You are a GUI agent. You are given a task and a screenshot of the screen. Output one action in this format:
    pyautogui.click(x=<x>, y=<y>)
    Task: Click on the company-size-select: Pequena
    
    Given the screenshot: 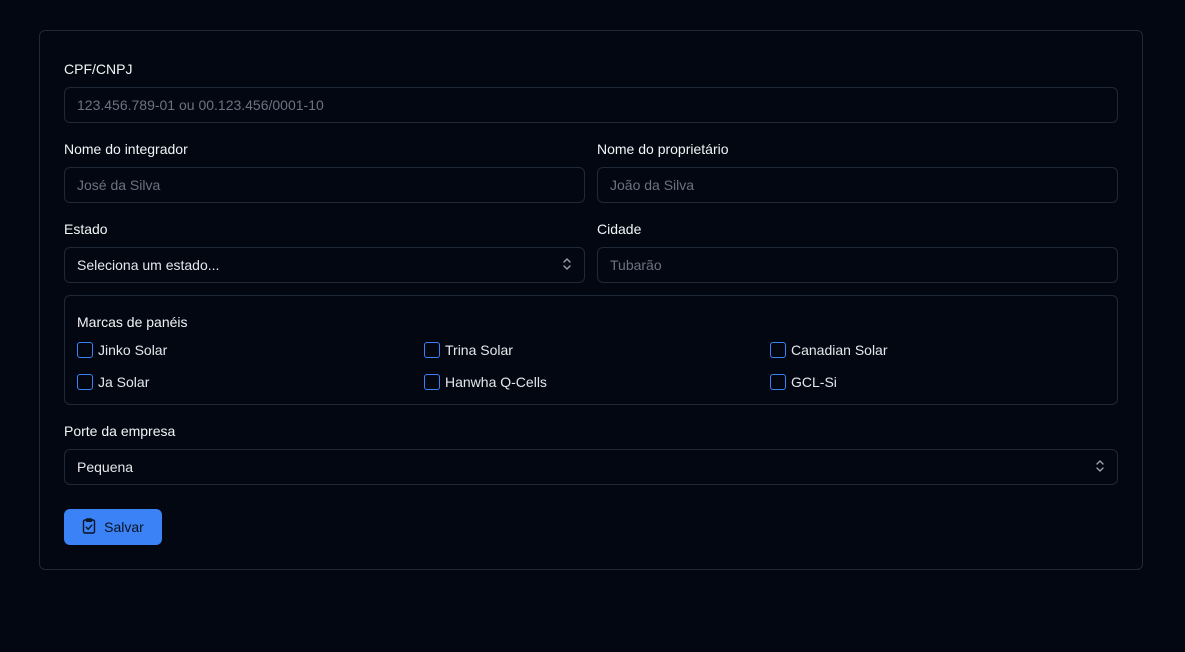 What is the action you would take?
    pyautogui.click(x=591, y=467)
    